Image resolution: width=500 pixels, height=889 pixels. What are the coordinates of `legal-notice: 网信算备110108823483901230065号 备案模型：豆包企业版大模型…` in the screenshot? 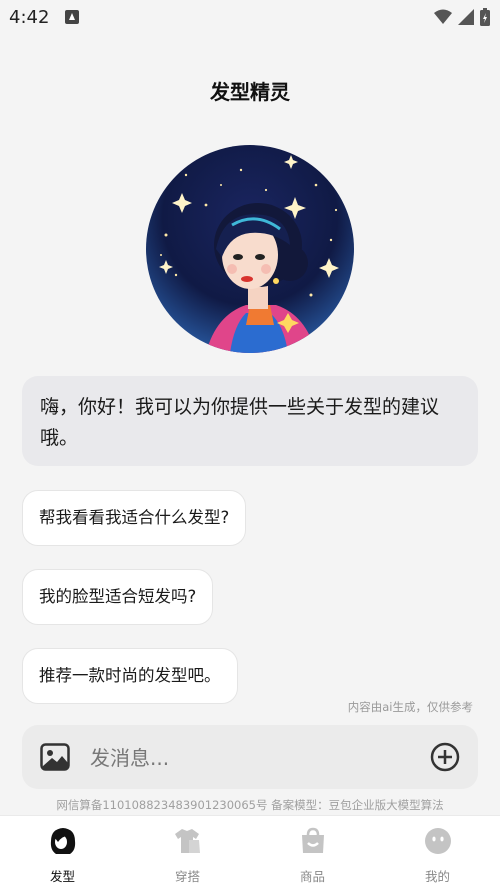 It's located at (250, 805).